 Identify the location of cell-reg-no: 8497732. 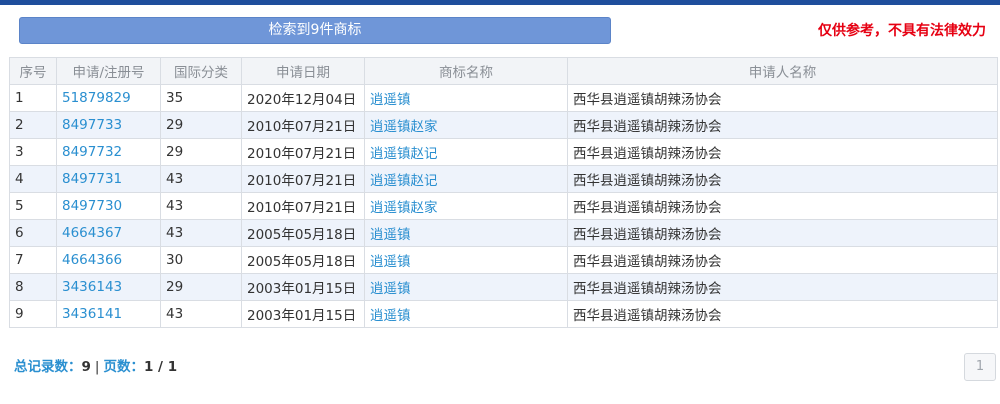
(108, 152).